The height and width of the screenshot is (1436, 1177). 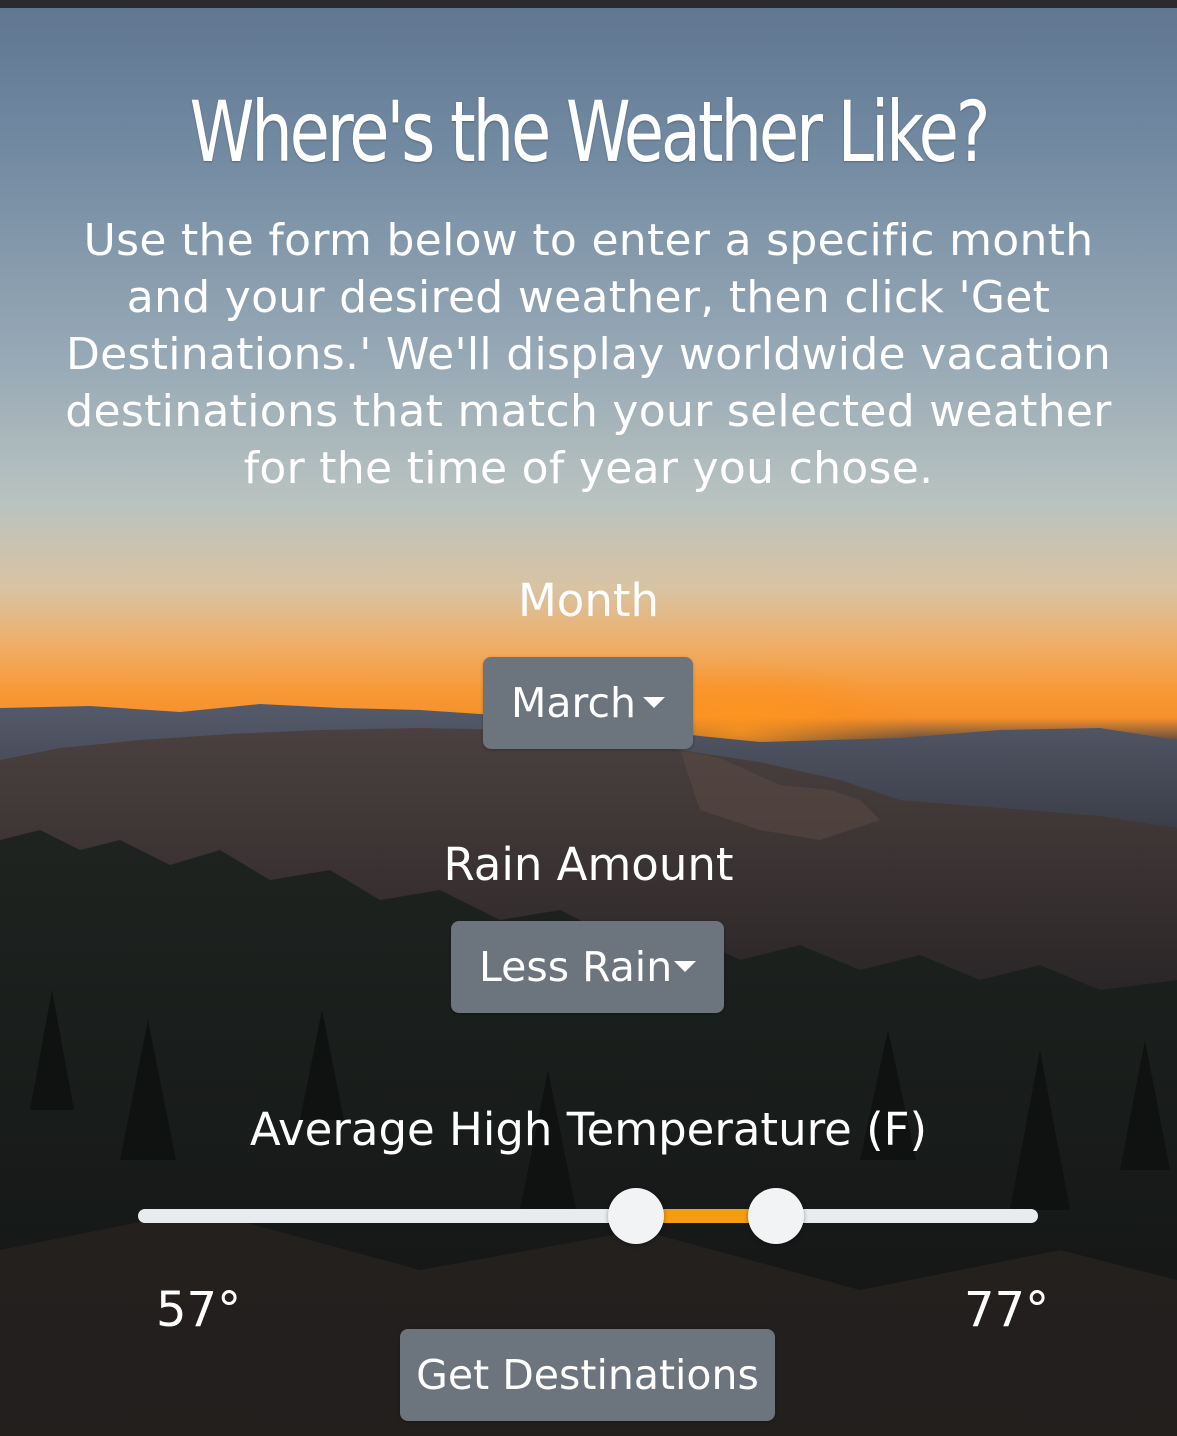 What do you see at coordinates (1007, 1310) in the screenshot?
I see `temperature-max-value: 77°` at bounding box center [1007, 1310].